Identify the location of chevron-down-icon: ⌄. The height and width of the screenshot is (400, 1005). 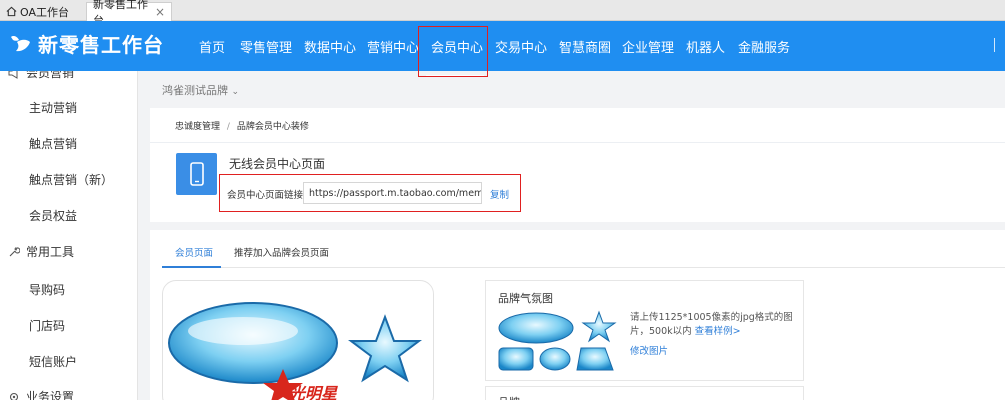
(235, 92).